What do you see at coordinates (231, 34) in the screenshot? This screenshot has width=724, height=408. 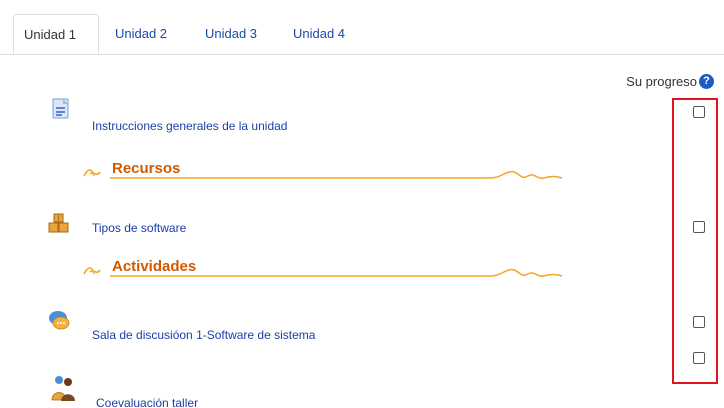 I see `tab-unidad-3: Unidad 3` at bounding box center [231, 34].